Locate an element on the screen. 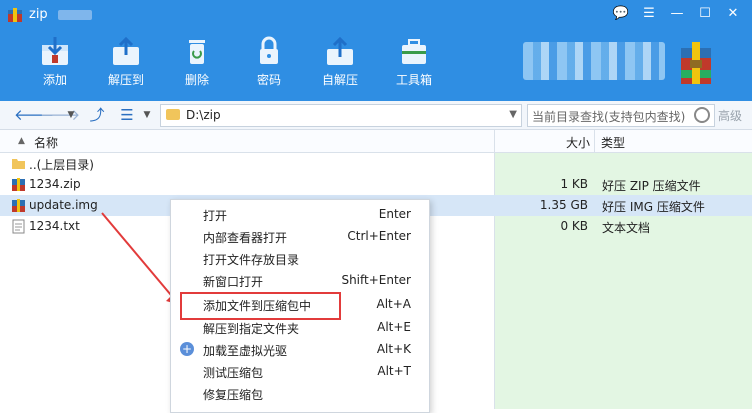  search-placeholder: 当前目录查找(支持包内查找) is located at coordinates (609, 117).